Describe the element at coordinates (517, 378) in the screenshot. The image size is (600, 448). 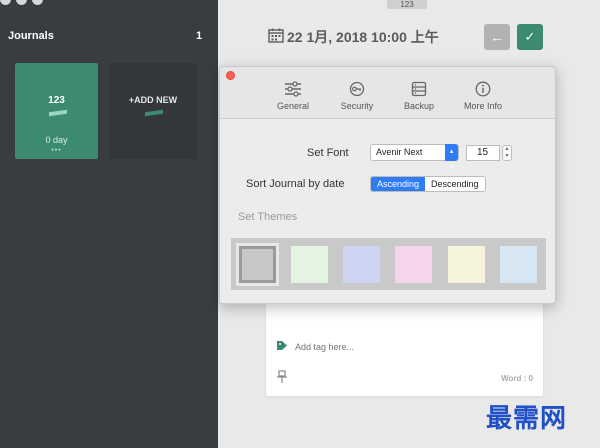
I see `word-count: Word : 0` at that location.